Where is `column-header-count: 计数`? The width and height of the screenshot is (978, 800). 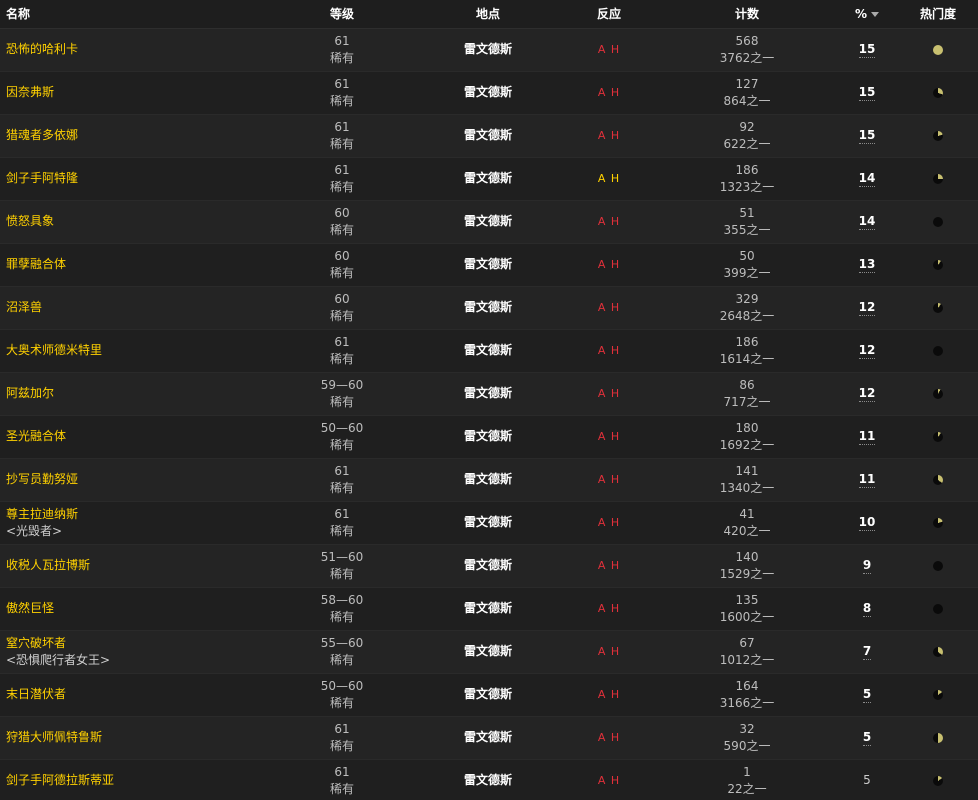 column-header-count: 计数 is located at coordinates (747, 14).